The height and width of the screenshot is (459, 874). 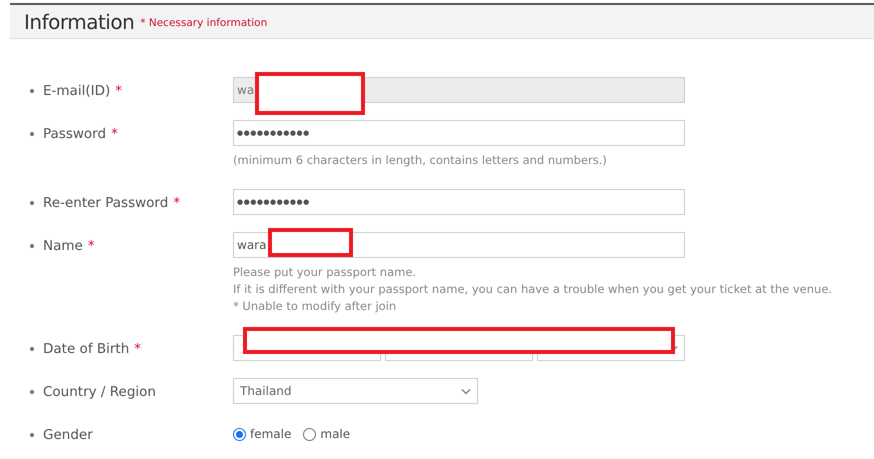 What do you see at coordinates (326, 434) in the screenshot?
I see `radio-option: male` at bounding box center [326, 434].